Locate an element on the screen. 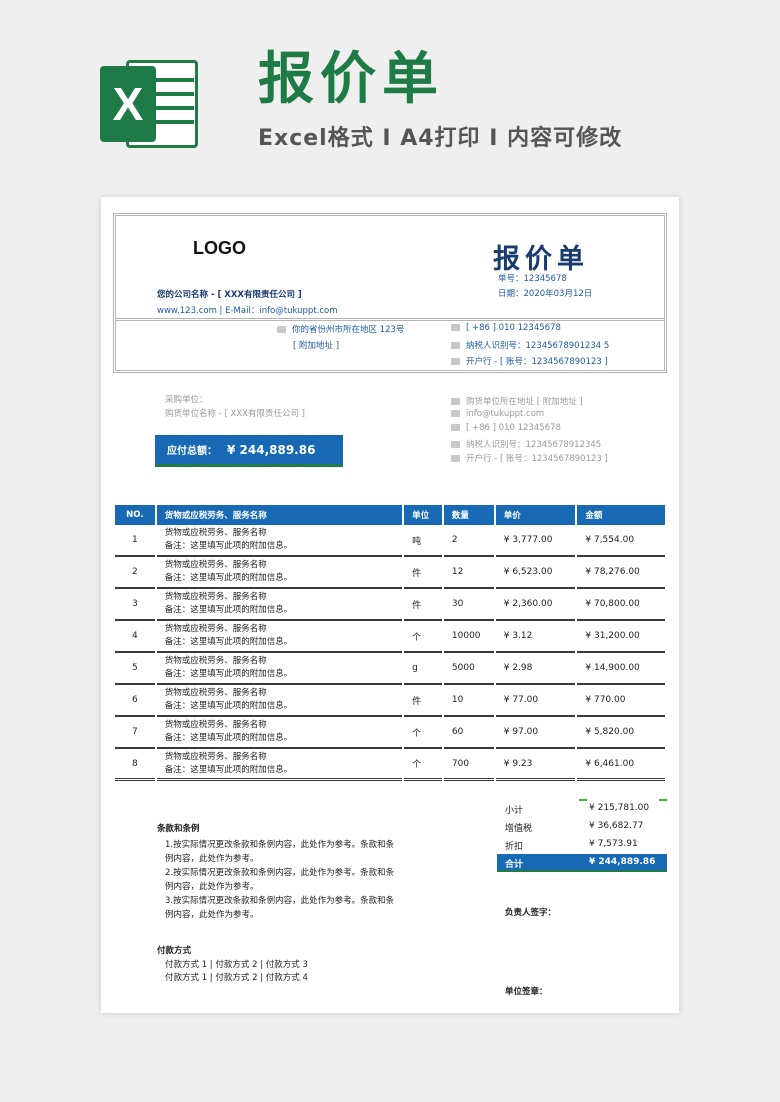 Image resolution: width=780 pixels, height=1102 pixels. amount-due: 应付总额： ¥ 244,889.86 is located at coordinates (249, 451).